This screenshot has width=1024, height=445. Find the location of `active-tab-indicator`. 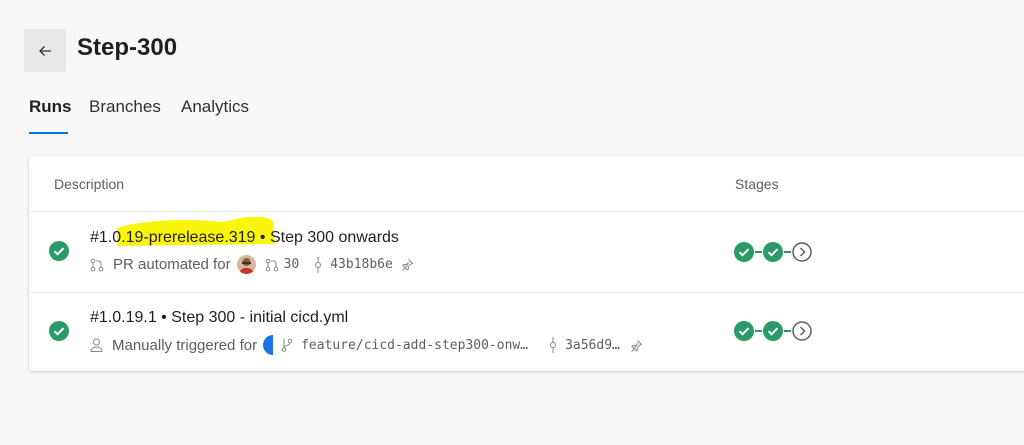

active-tab-indicator is located at coordinates (48, 133).